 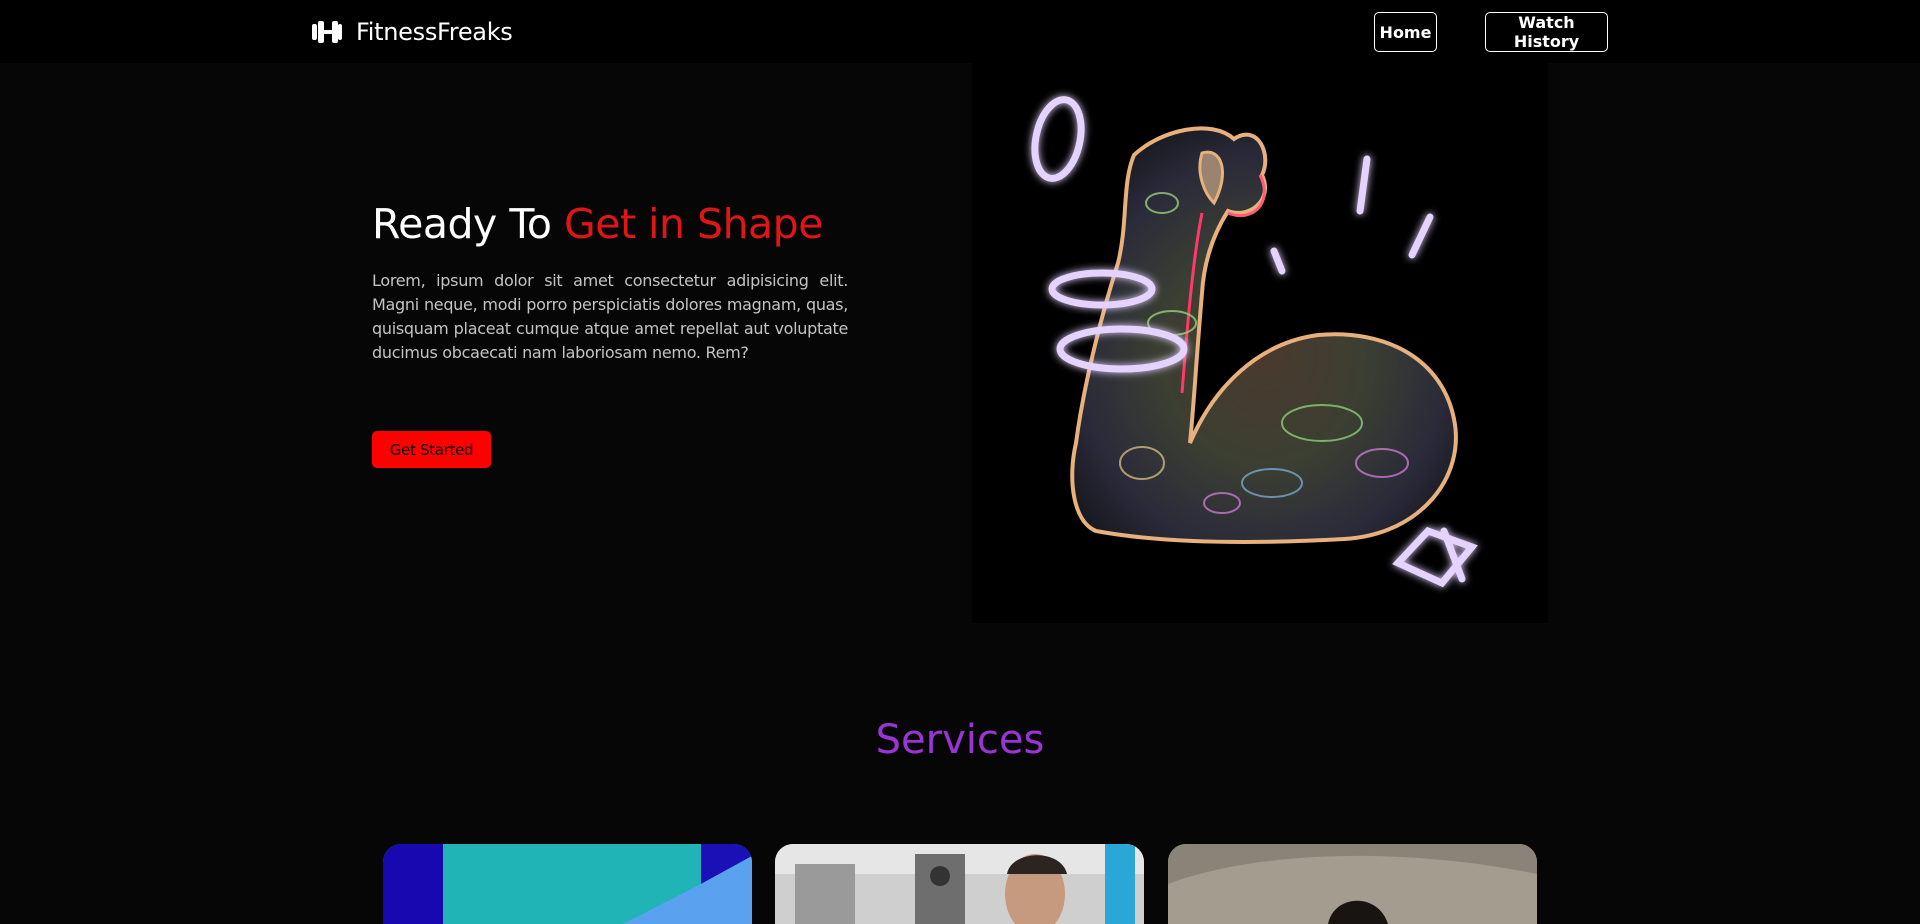 What do you see at coordinates (1405, 32) in the screenshot?
I see `home-button: Home` at bounding box center [1405, 32].